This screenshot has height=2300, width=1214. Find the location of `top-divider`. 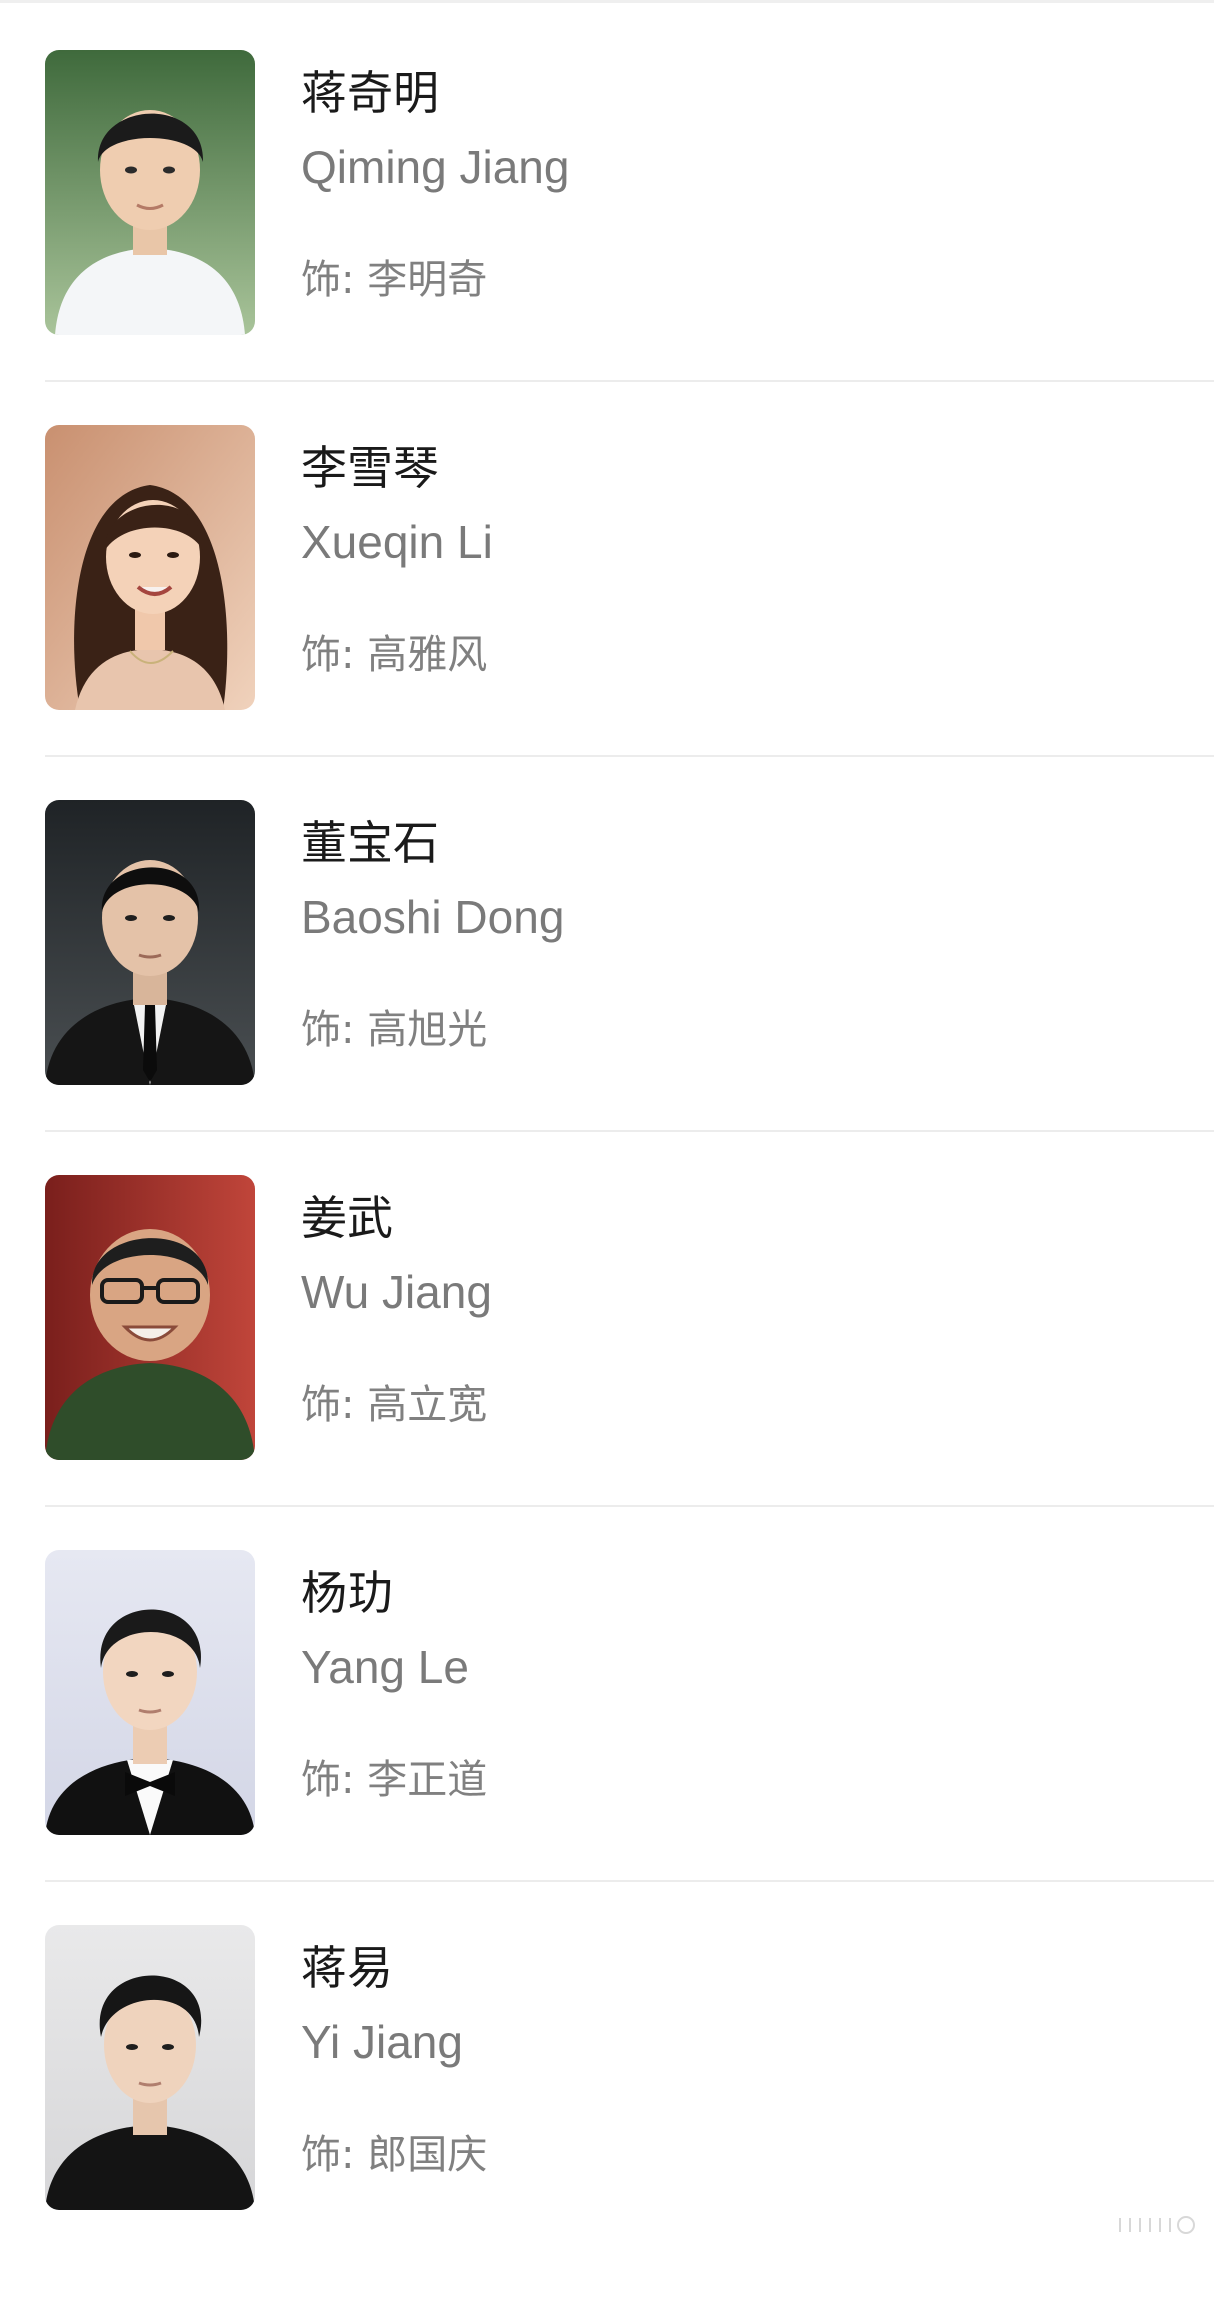

top-divider is located at coordinates (607, 1).